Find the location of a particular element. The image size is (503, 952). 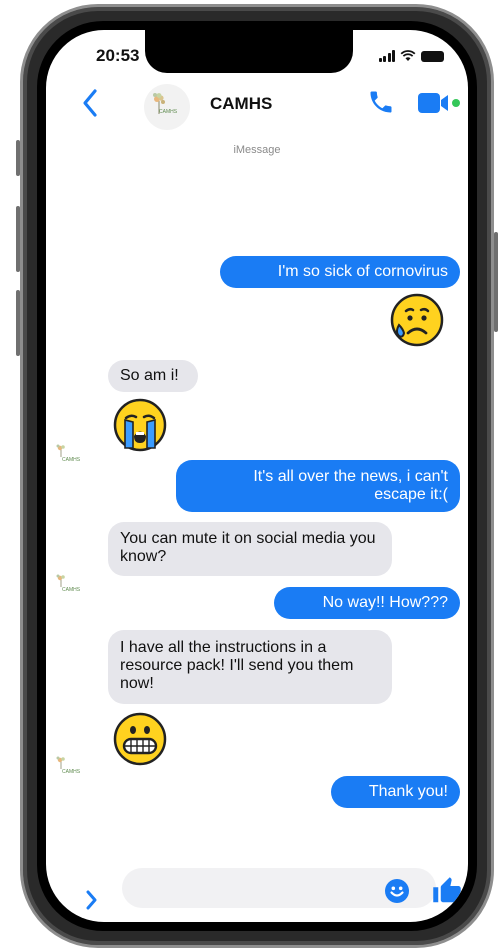

contact-avatar: CAMHS is located at coordinates (167, 107).